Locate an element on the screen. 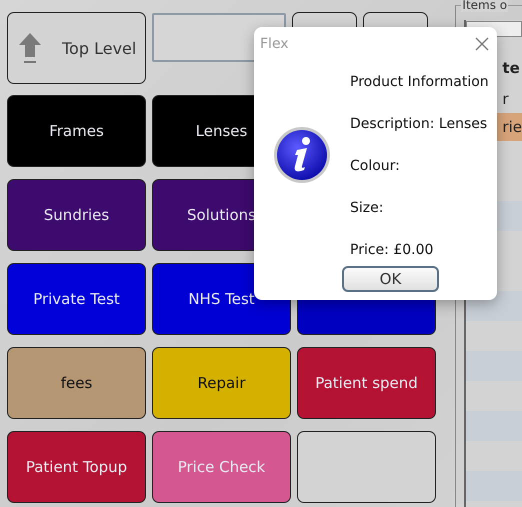 This screenshot has width=522, height=507. dialog-title: Flex is located at coordinates (274, 44).